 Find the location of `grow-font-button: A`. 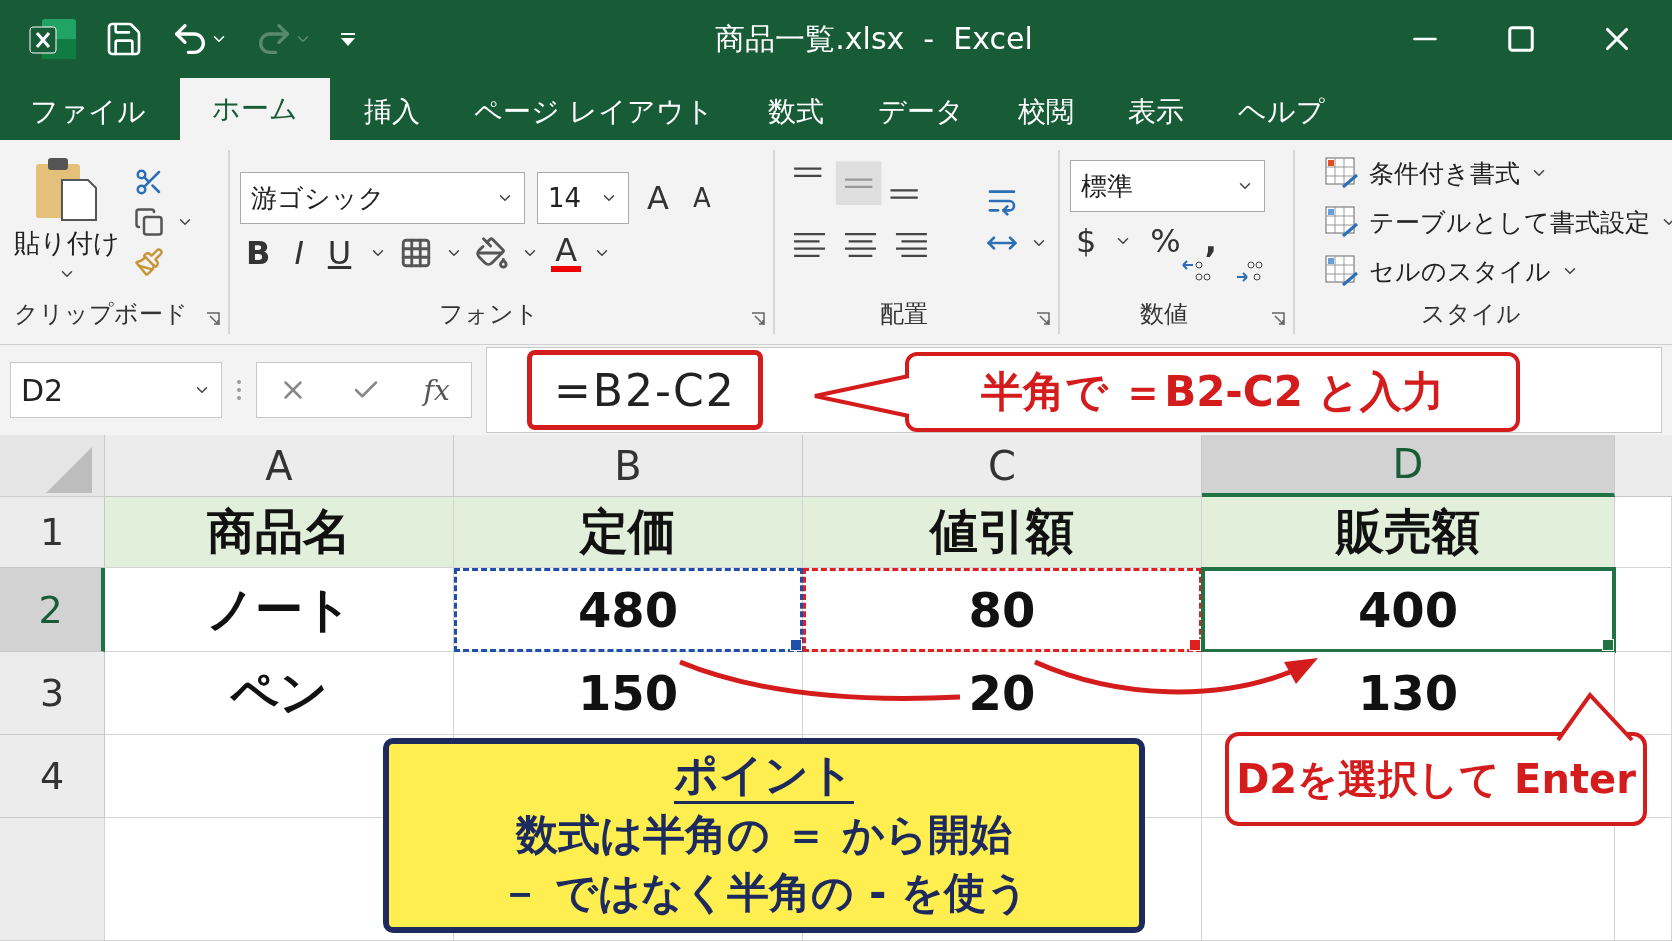

grow-font-button: A is located at coordinates (658, 198).